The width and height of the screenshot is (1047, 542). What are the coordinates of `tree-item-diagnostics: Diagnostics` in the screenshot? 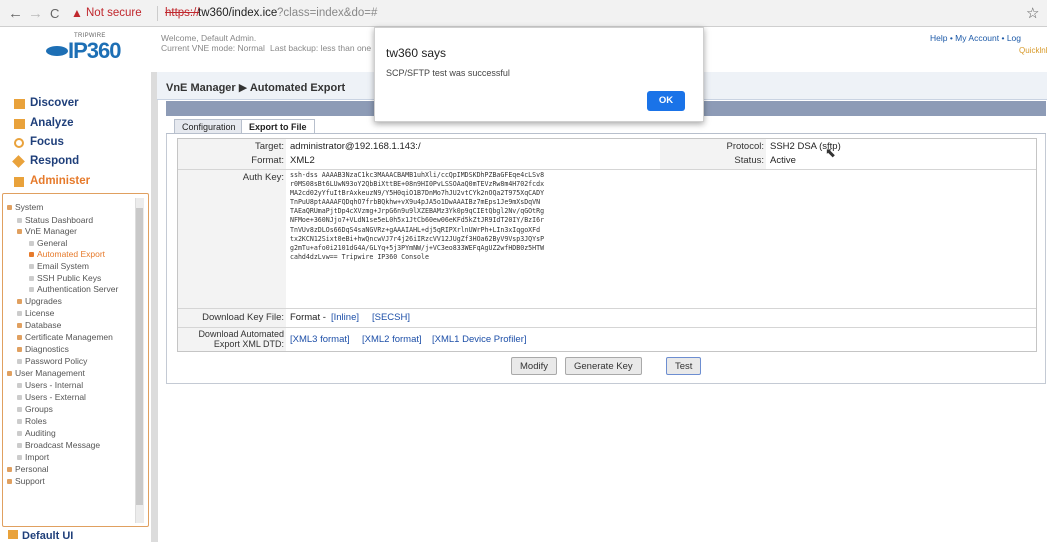 It's located at (43, 349).